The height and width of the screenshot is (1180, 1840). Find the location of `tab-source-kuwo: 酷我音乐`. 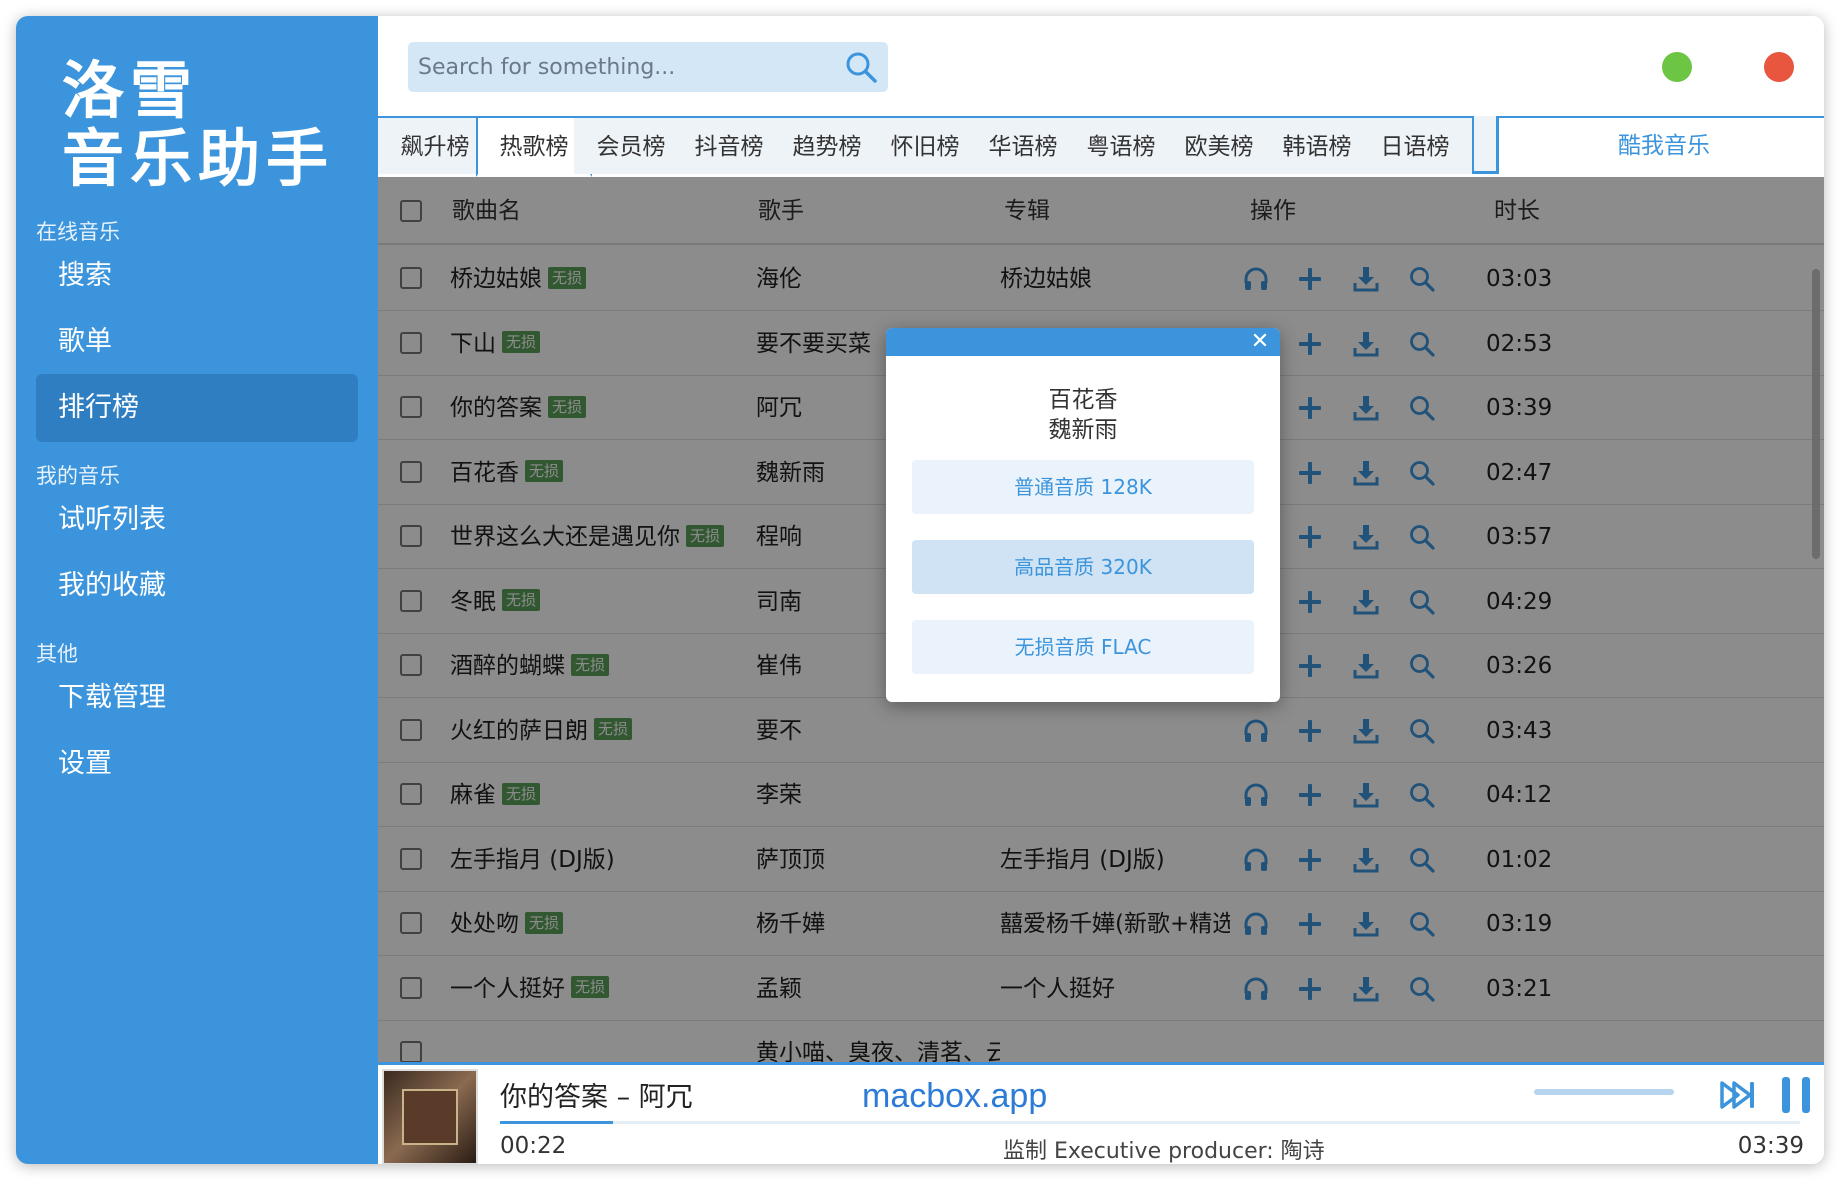

tab-source-kuwo: 酷我音乐 is located at coordinates (1664, 146).